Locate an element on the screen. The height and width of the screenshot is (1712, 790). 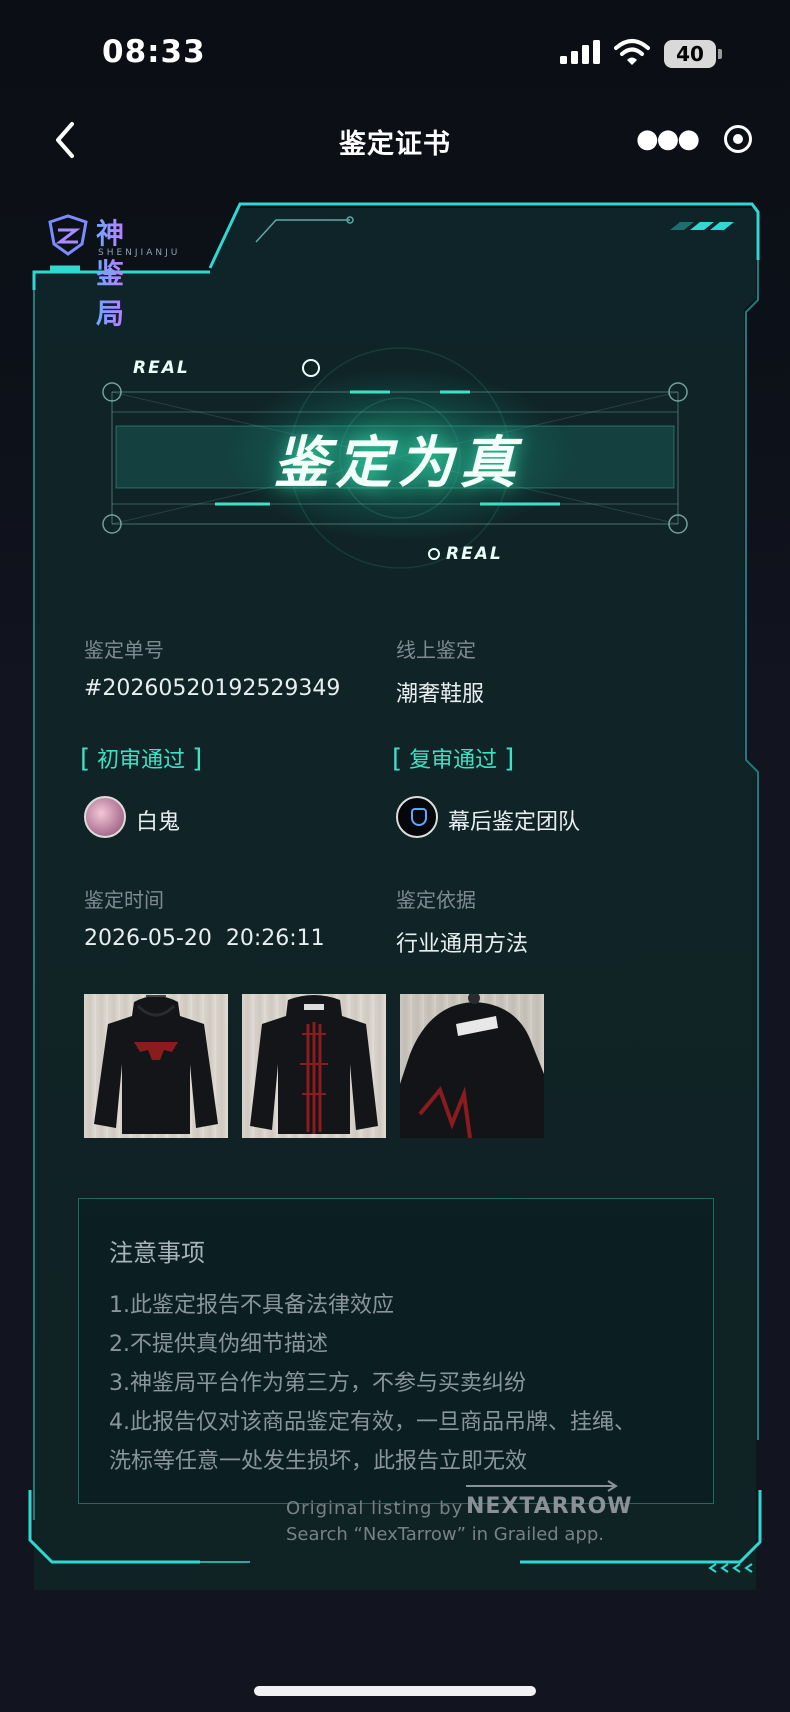
notice-item: 1.此鉴定报告不具备法律效应 is located at coordinates (251, 1305).